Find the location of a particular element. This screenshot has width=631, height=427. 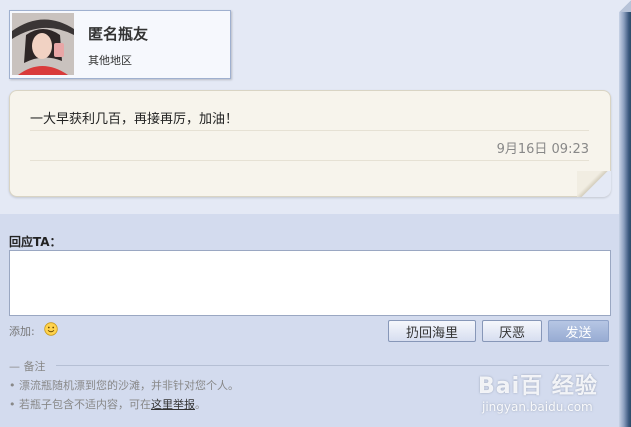

reply-label: 回应TA： is located at coordinates (35, 242).